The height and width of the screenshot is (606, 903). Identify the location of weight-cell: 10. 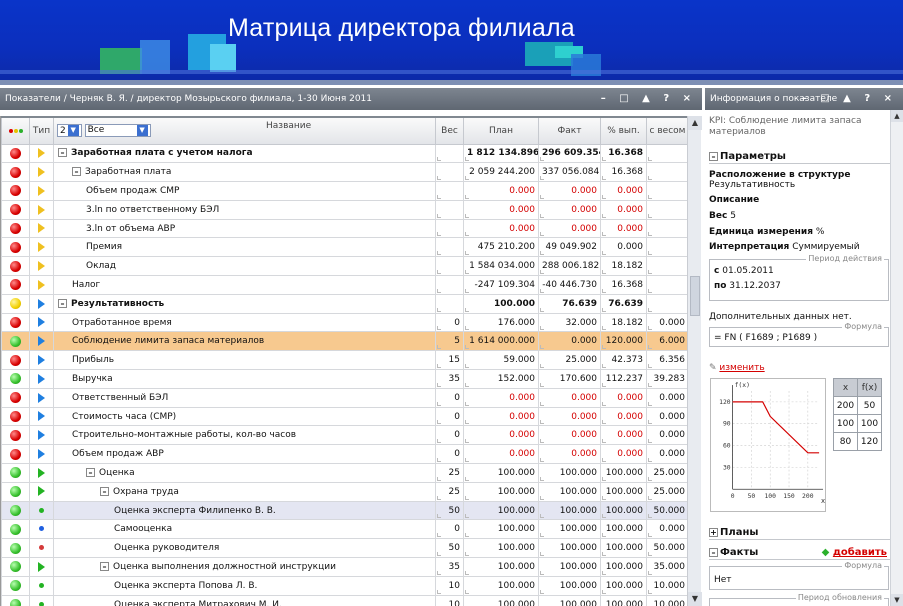
(449, 600).